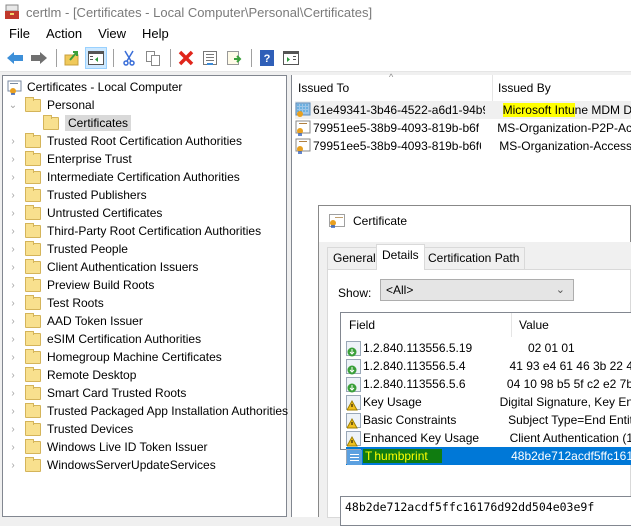 This screenshot has width=631, height=526. What do you see at coordinates (186, 58) in the screenshot?
I see `delete-button` at bounding box center [186, 58].